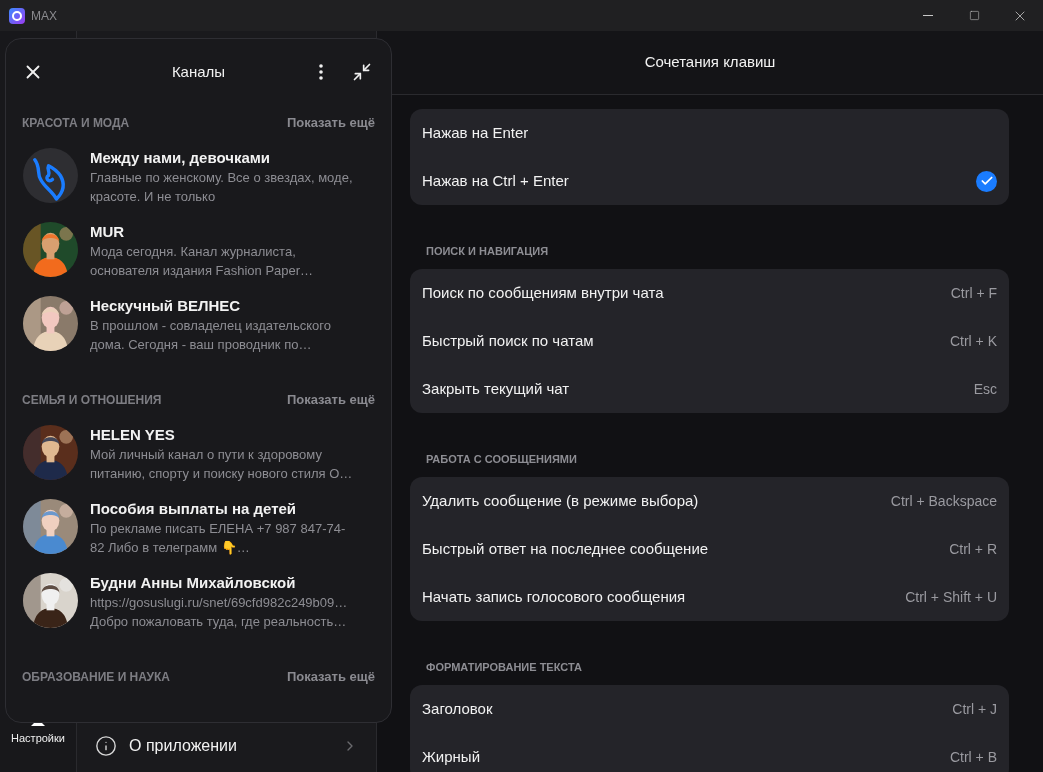 The height and width of the screenshot is (772, 1043). I want to click on shortcut-label: Заголовок, so click(457, 708).